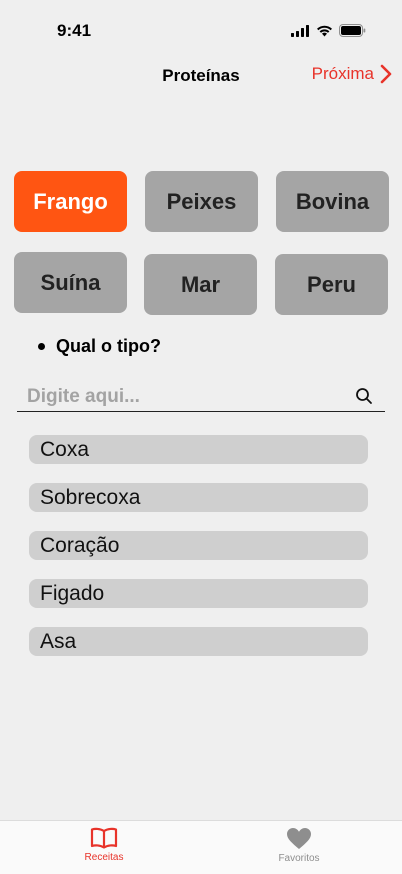  I want to click on tab-favoritos: Favoritos, so click(299, 845).